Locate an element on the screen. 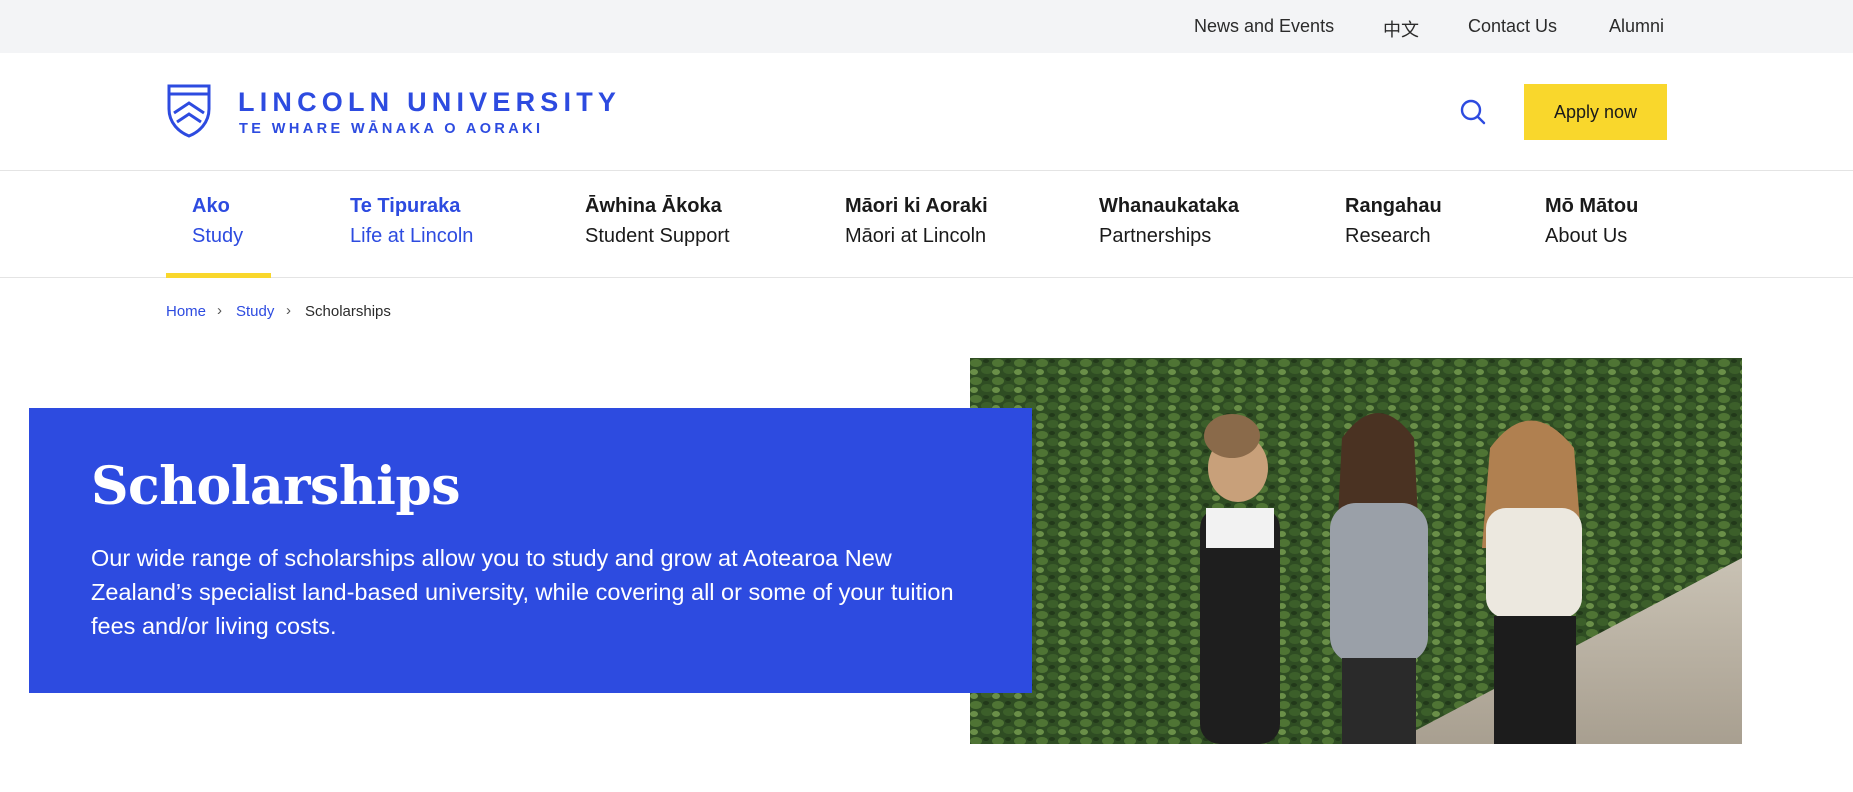  nav-item-research: Rangahau Research is located at coordinates (1400, 225).